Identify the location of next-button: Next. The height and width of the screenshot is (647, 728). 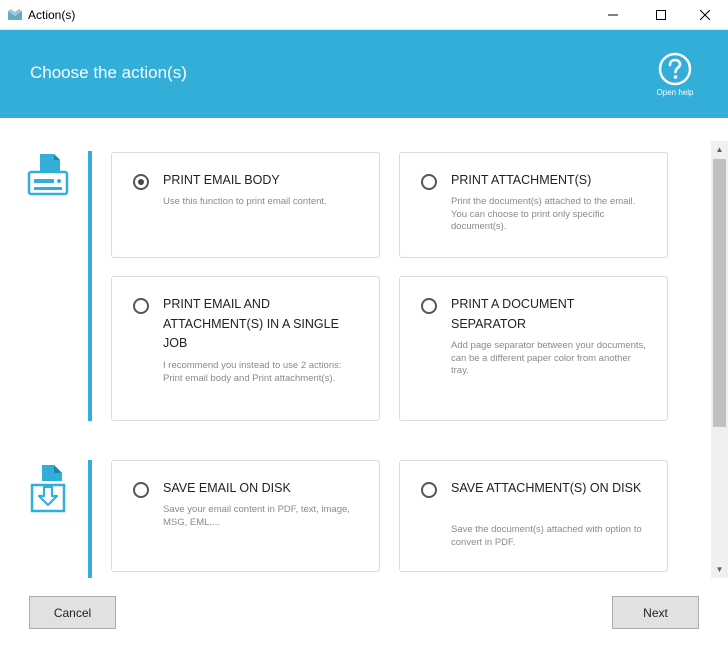
(655, 612).